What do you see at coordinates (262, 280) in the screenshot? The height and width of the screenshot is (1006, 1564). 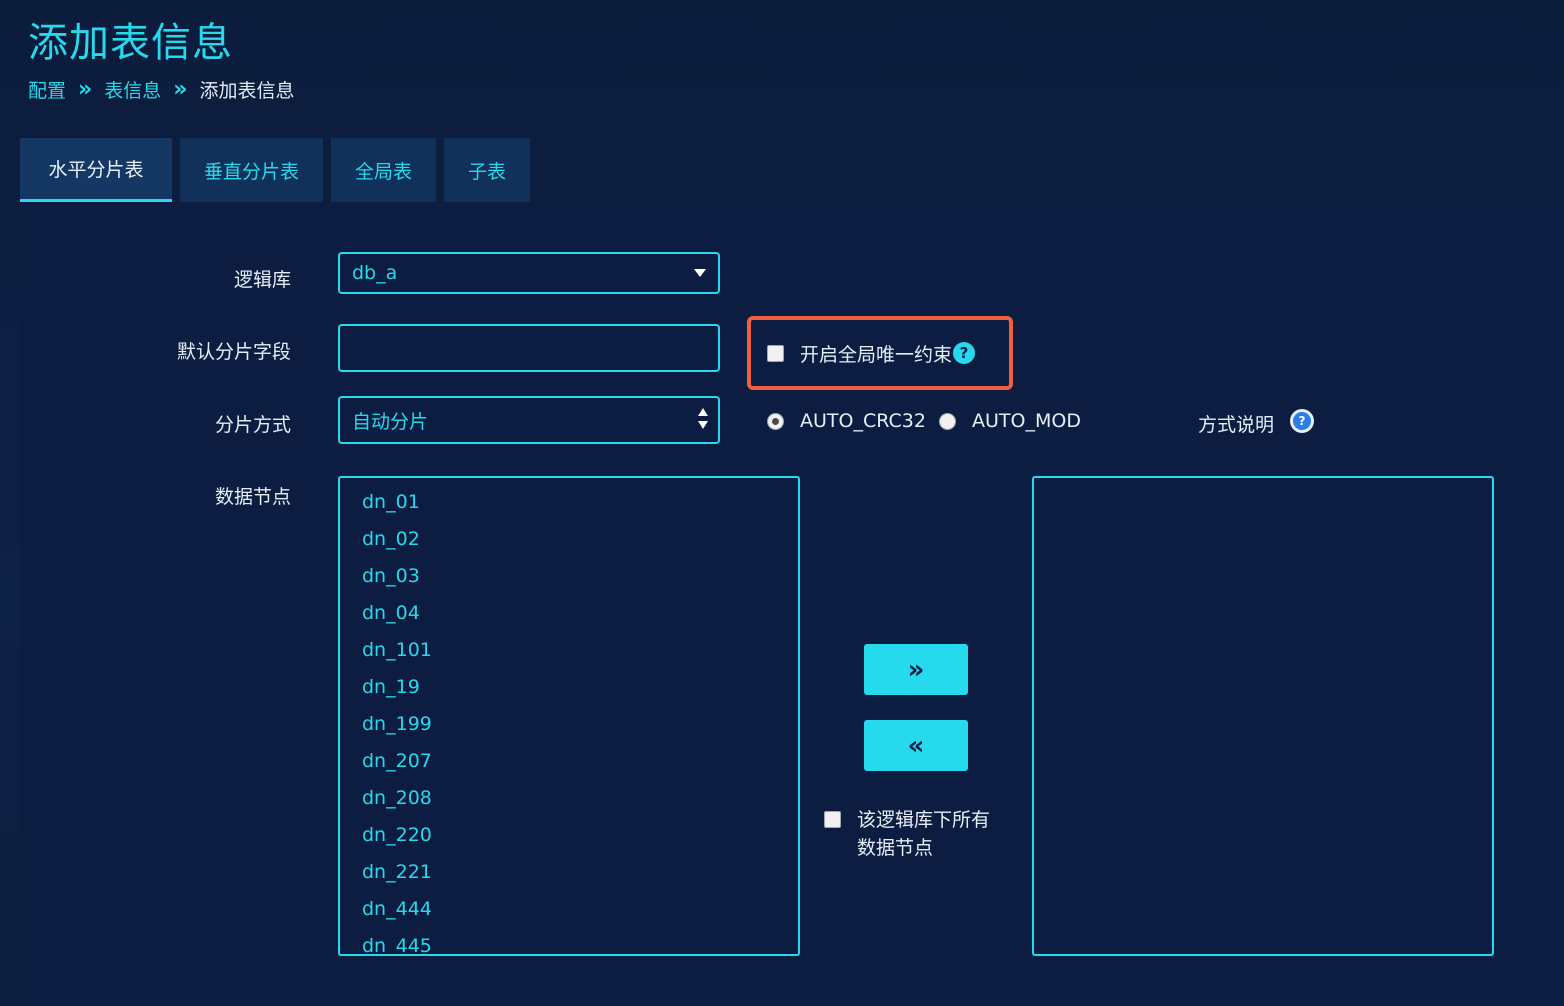 I see `logic-db-label: 逻辑库` at bounding box center [262, 280].